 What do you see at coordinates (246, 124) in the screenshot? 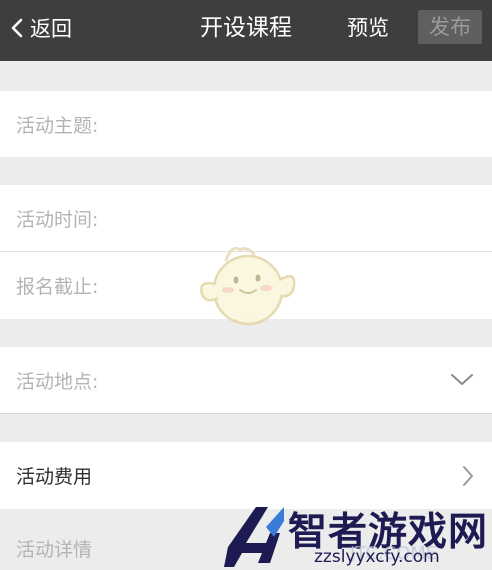
I see `topic-field: 活动主题:` at bounding box center [246, 124].